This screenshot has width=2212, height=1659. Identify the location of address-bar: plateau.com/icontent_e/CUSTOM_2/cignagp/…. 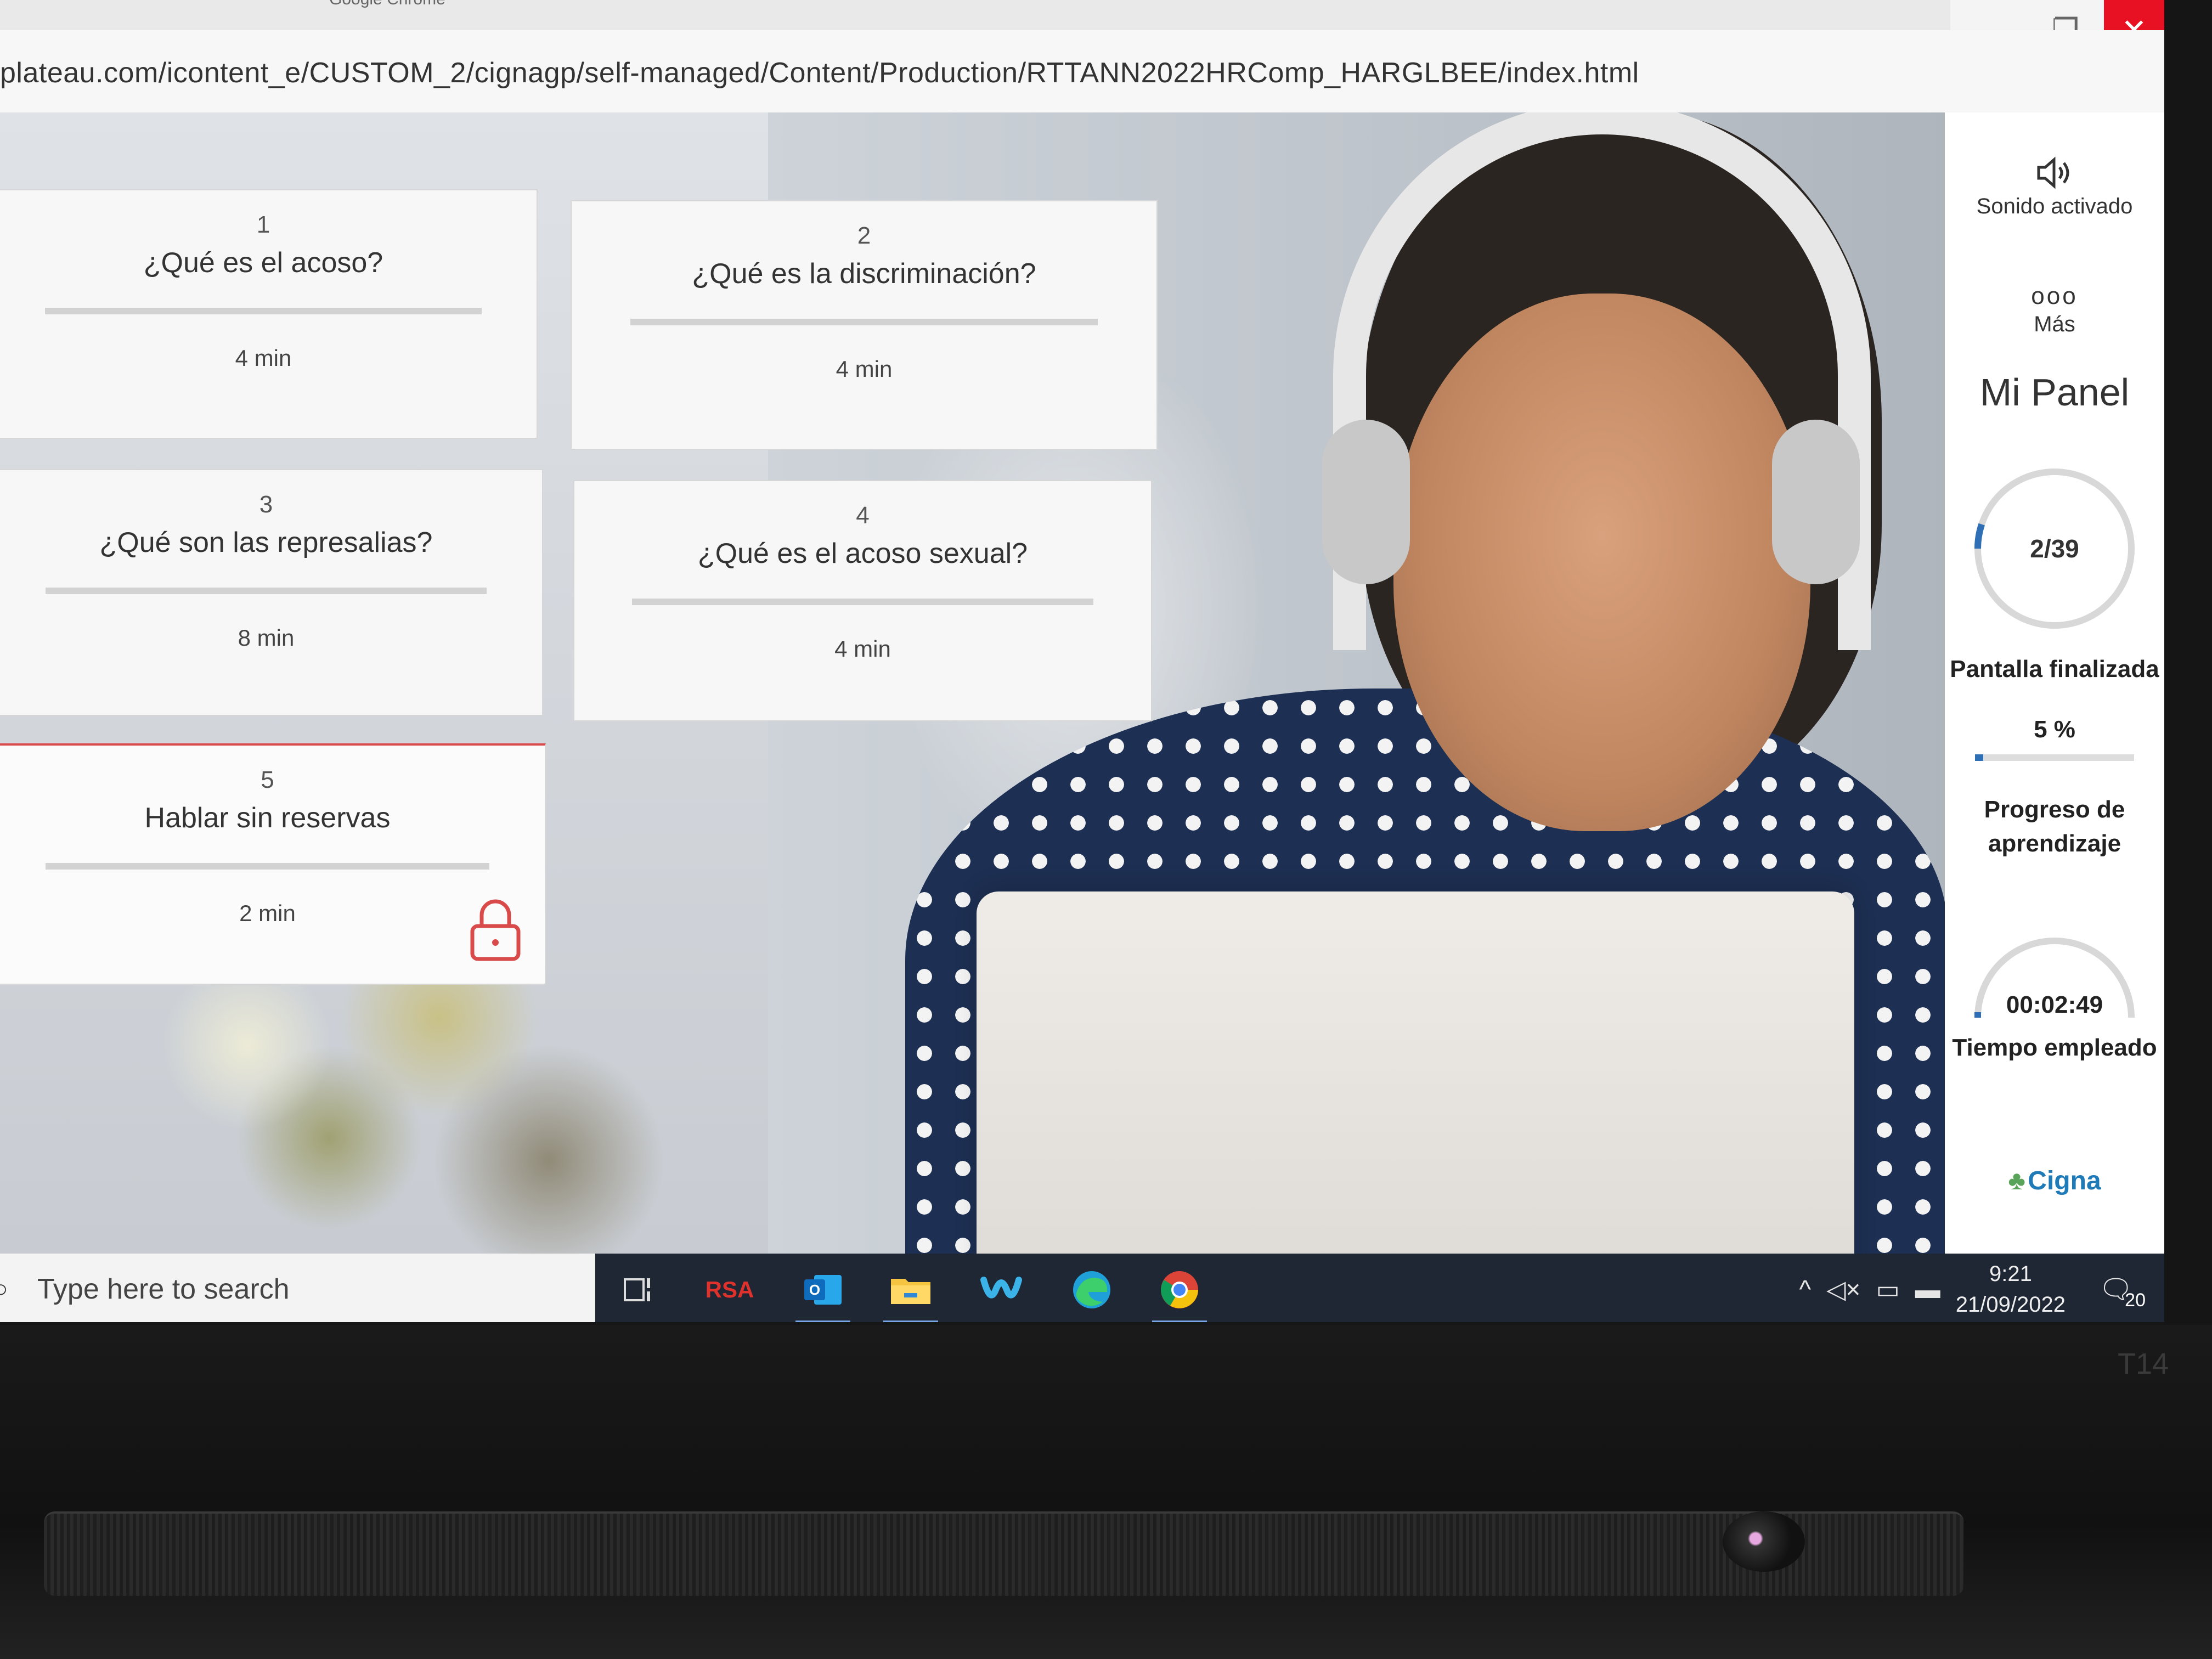
(1082, 72).